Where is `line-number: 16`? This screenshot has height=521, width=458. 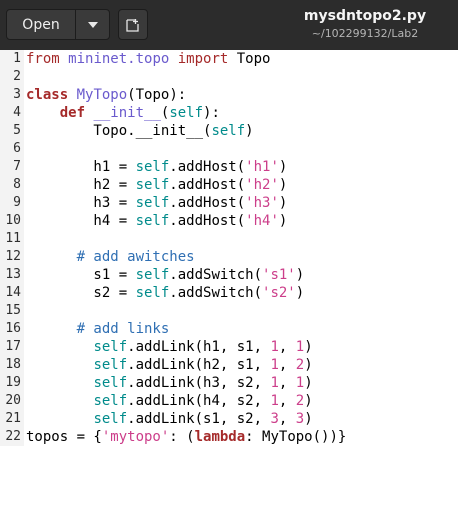
line-number: 16 is located at coordinates (13, 328).